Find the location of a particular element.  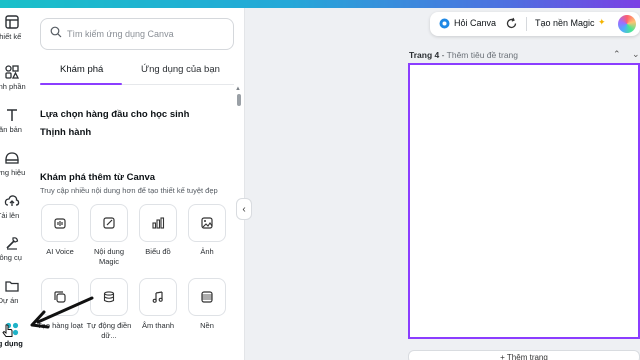

app-label: Biểu đồ is located at coordinates (158, 251).